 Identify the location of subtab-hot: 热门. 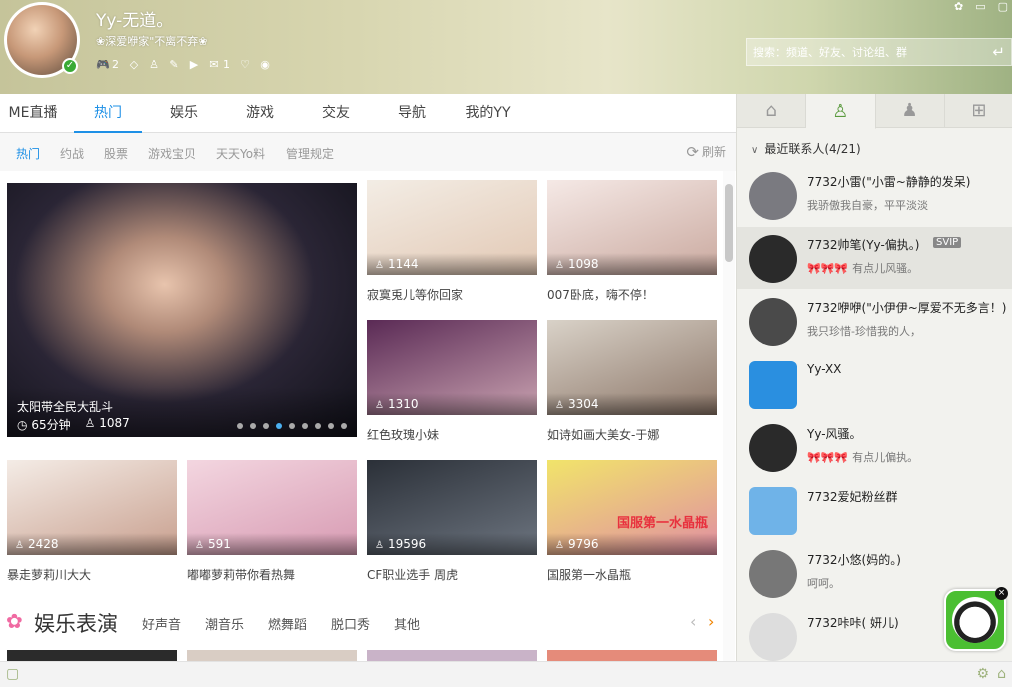
(28, 153).